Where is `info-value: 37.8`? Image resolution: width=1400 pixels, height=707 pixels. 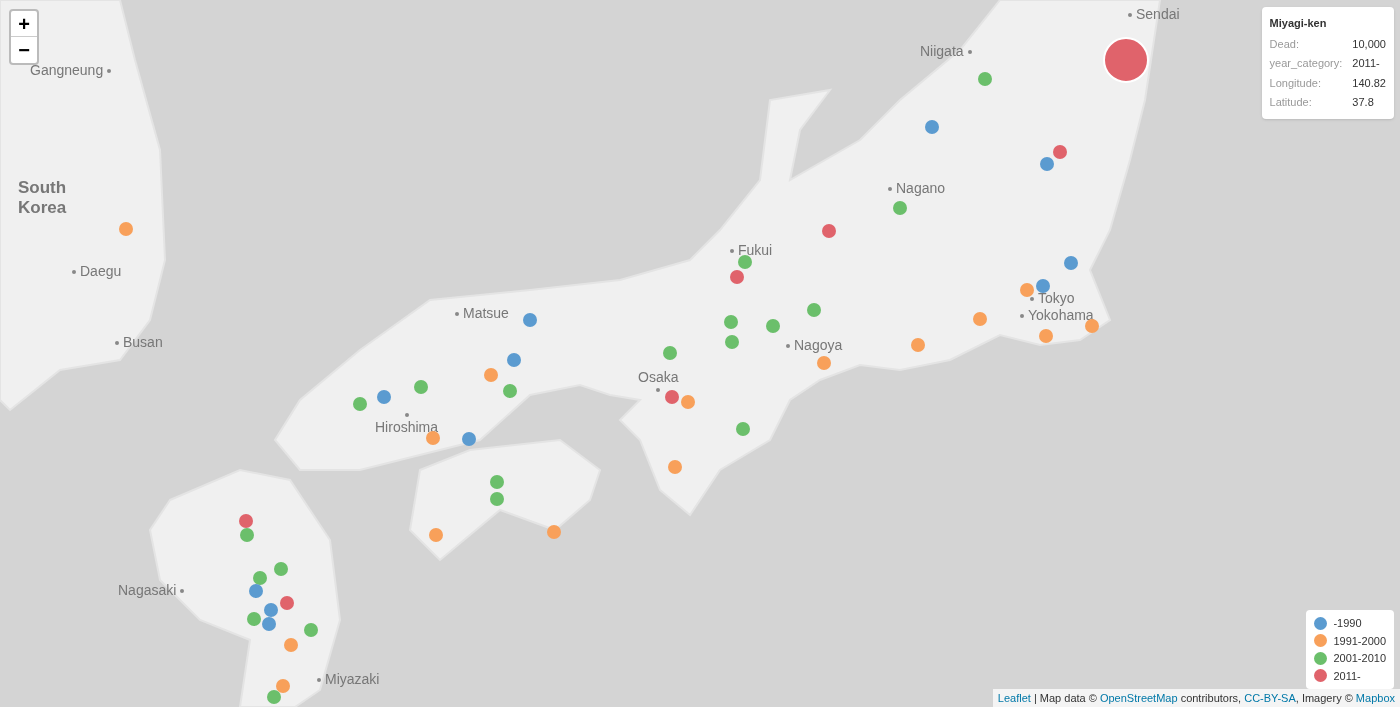
info-value: 37.8 is located at coordinates (1363, 102).